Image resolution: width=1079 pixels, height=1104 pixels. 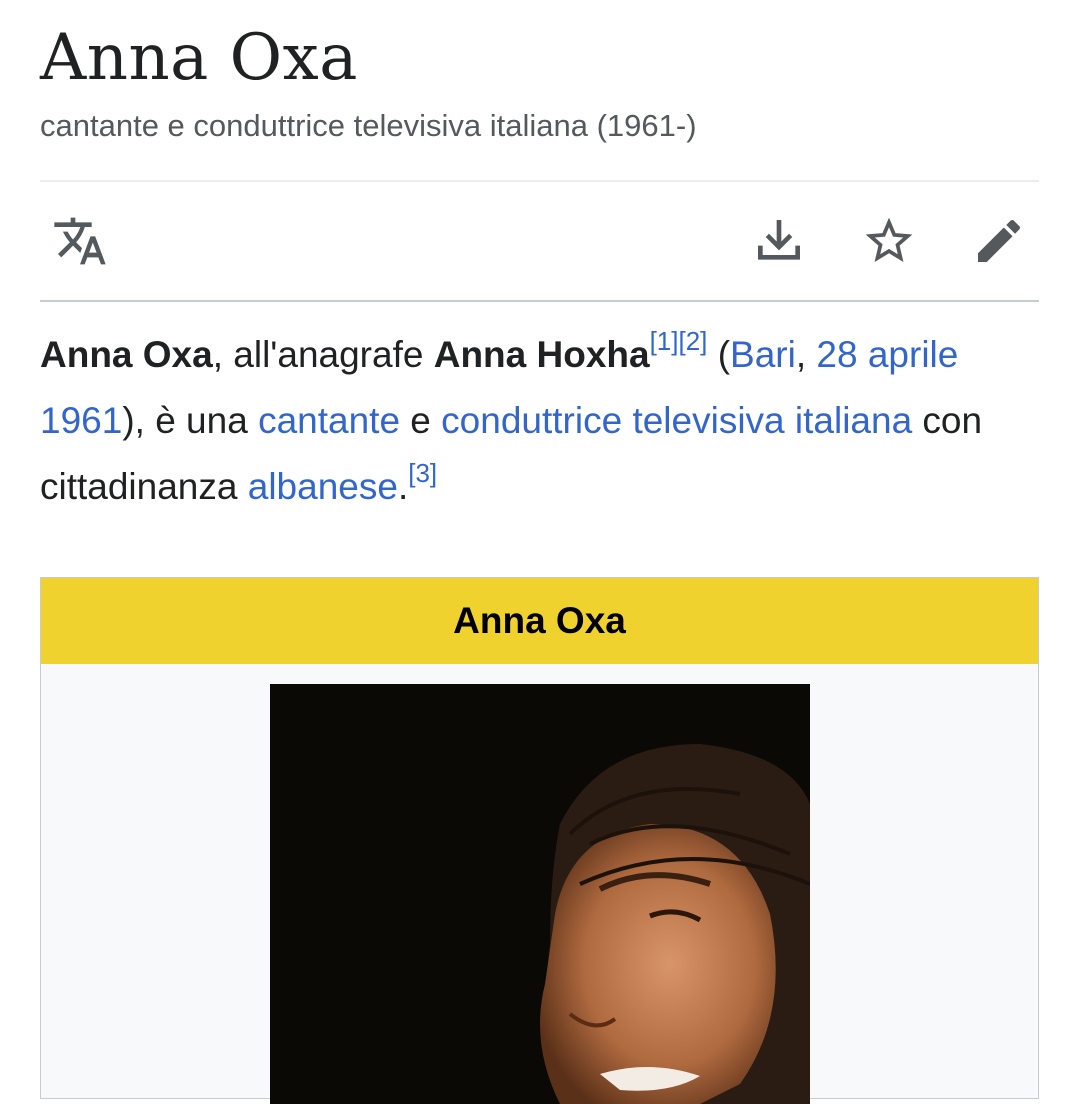 What do you see at coordinates (539, 301) in the screenshot?
I see `divider` at bounding box center [539, 301].